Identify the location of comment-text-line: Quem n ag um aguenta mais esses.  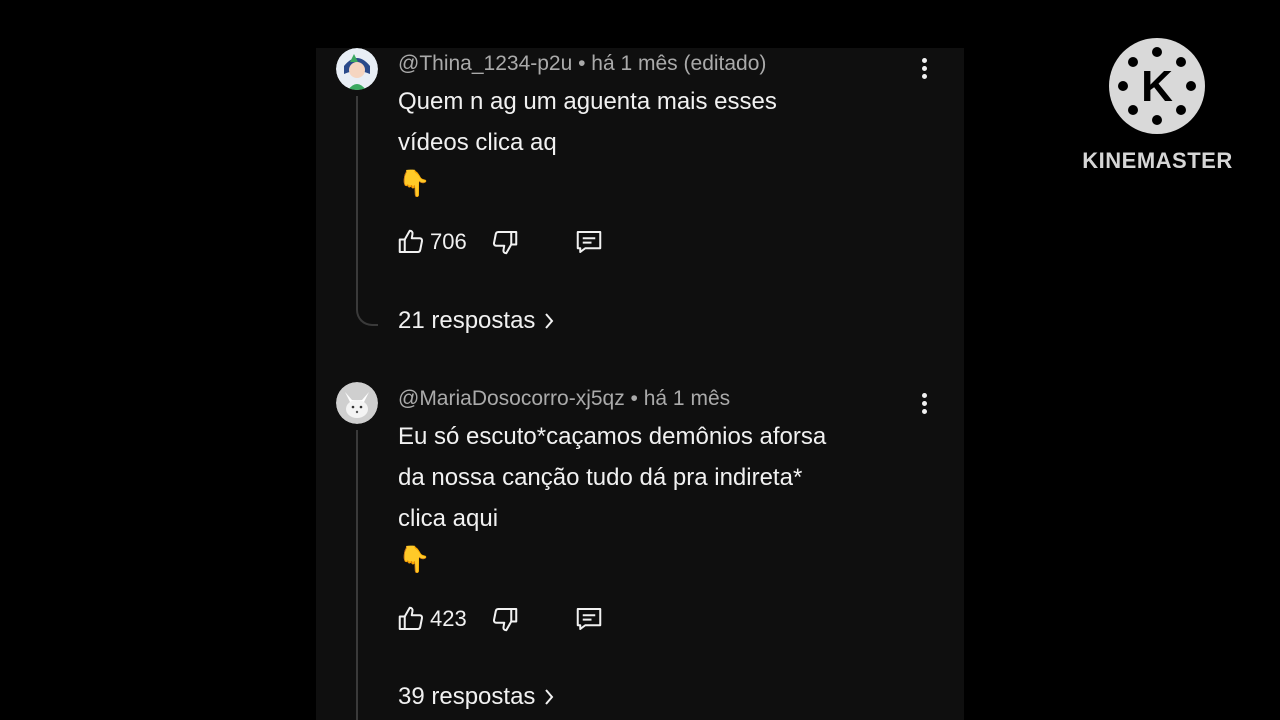
(587, 101).